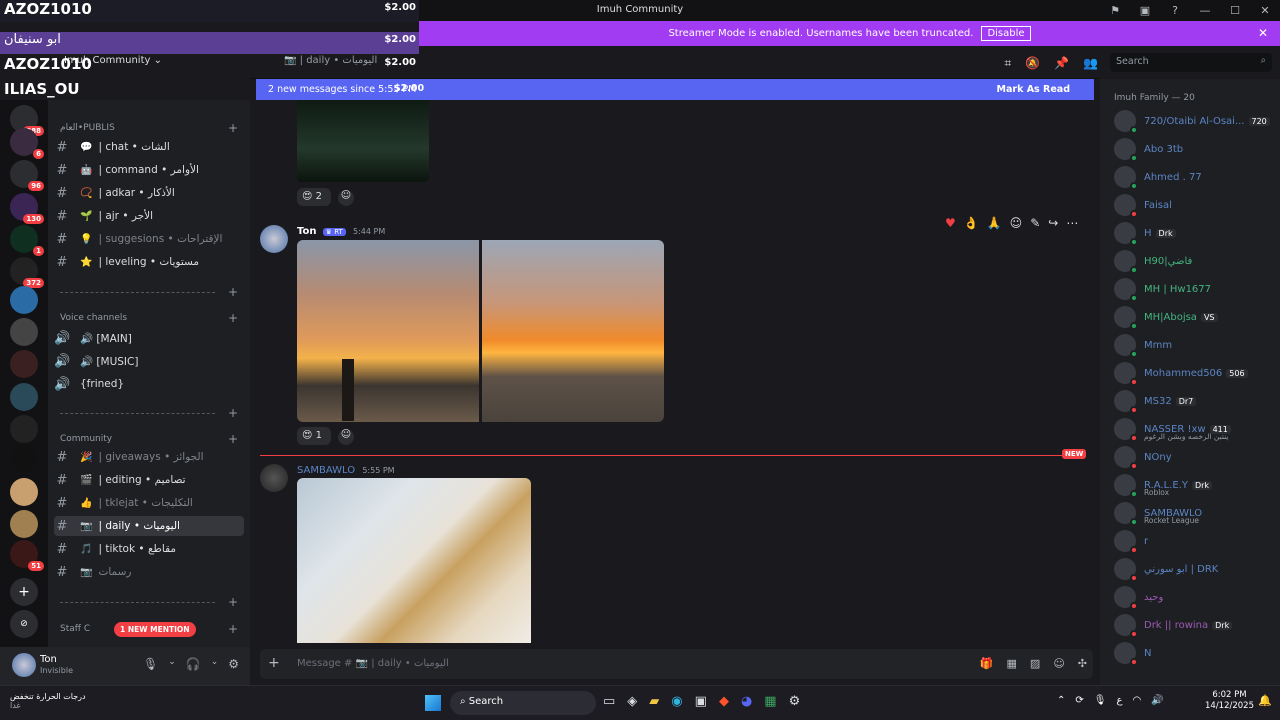 The width and height of the screenshot is (1280, 720). I want to click on mic-icon: 🎙, so click(1100, 700).